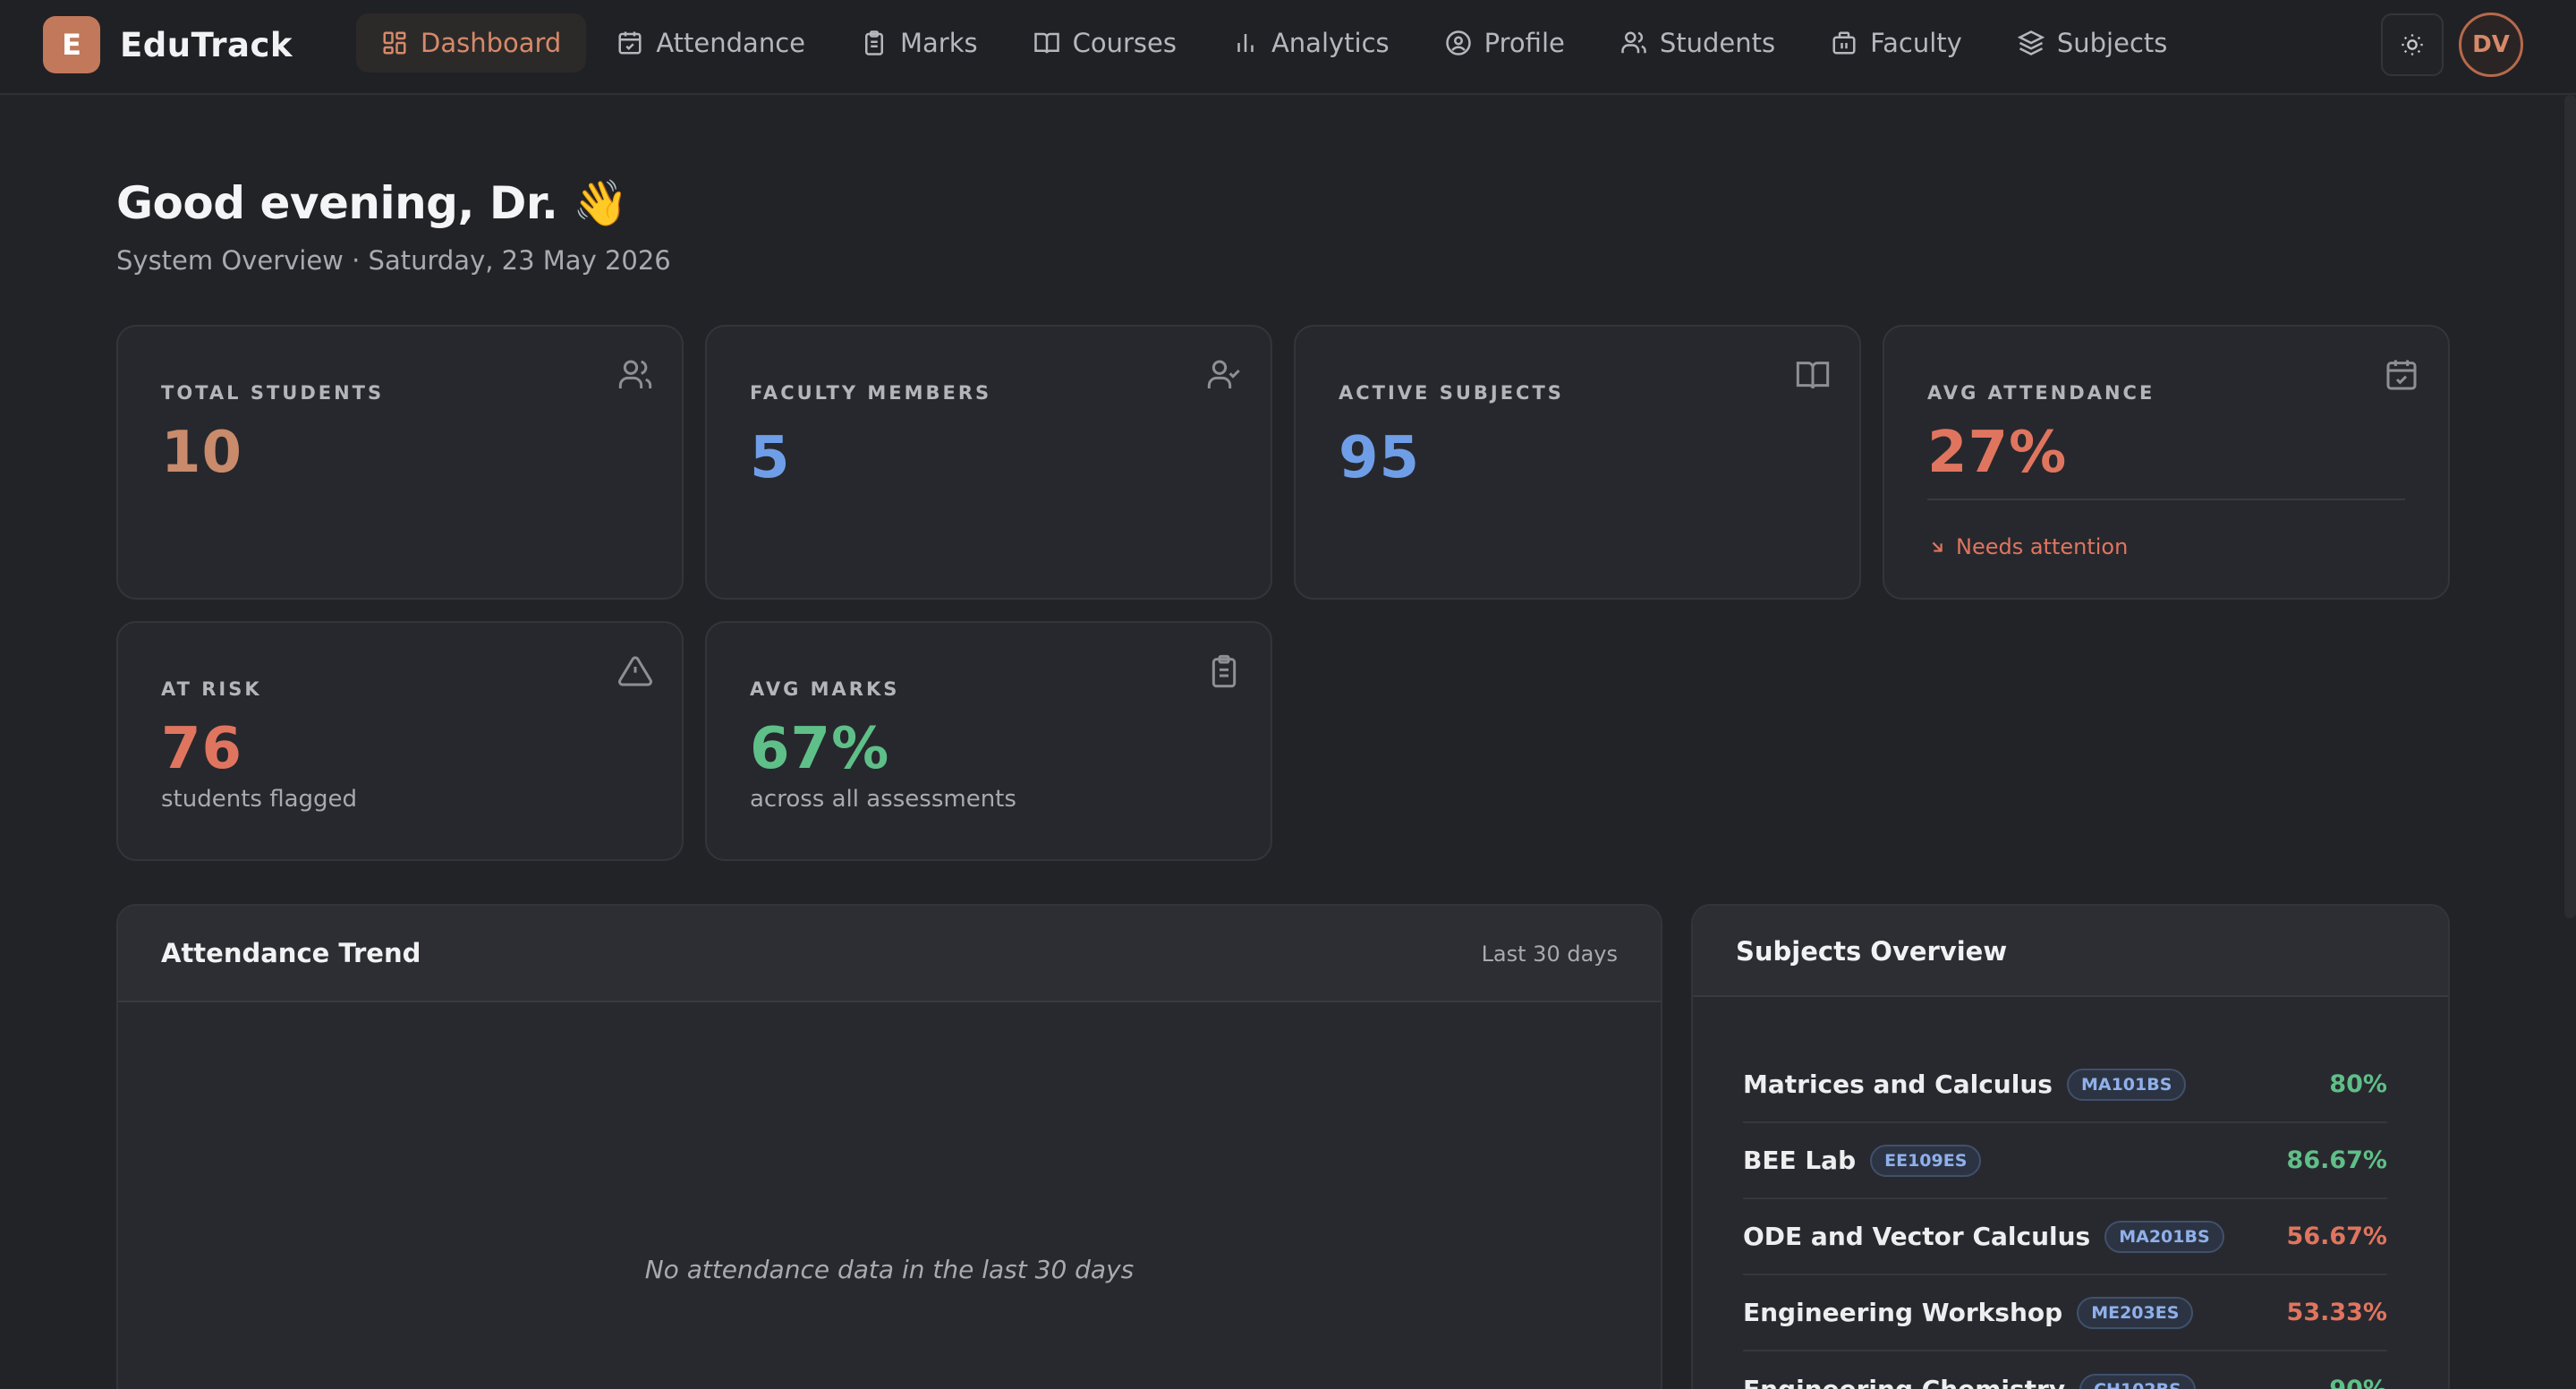 The image size is (2576, 1389). I want to click on empty-state-message: No attendance data in the last 30 days, so click(889, 1270).